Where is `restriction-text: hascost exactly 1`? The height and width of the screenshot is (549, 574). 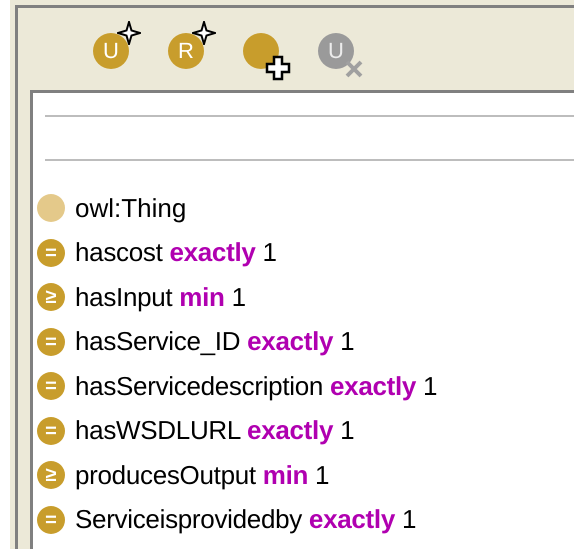 restriction-text: hascost exactly 1 is located at coordinates (176, 253).